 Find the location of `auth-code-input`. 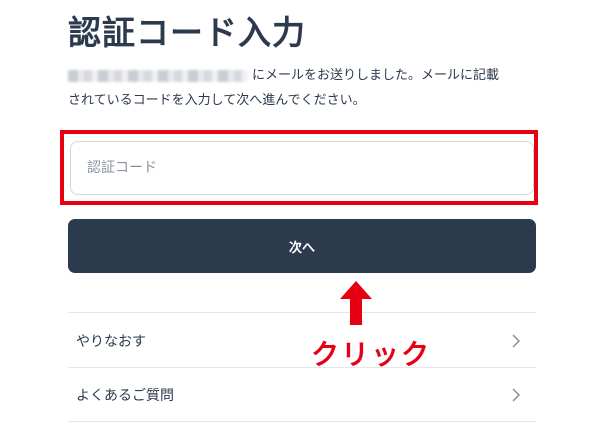

auth-code-input is located at coordinates (302, 168).